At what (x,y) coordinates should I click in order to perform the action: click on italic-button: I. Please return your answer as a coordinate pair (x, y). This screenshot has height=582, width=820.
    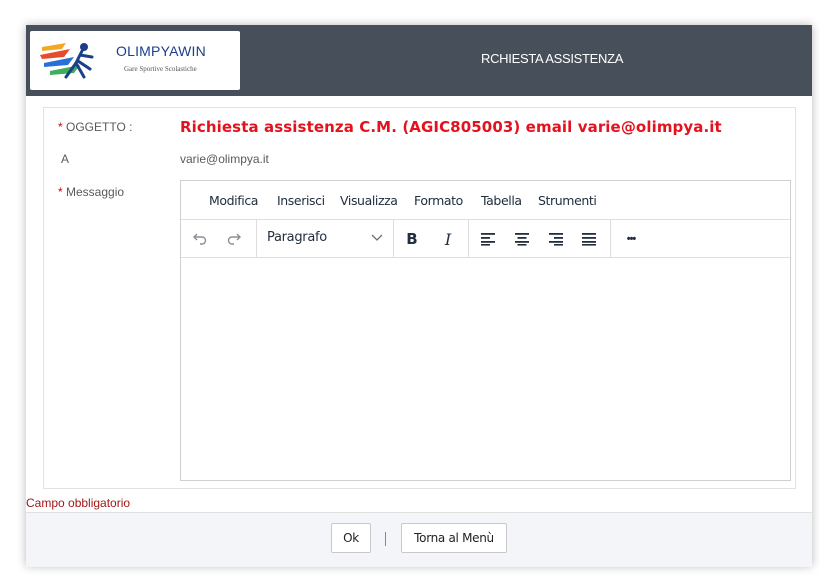
    Looking at the image, I should click on (448, 239).